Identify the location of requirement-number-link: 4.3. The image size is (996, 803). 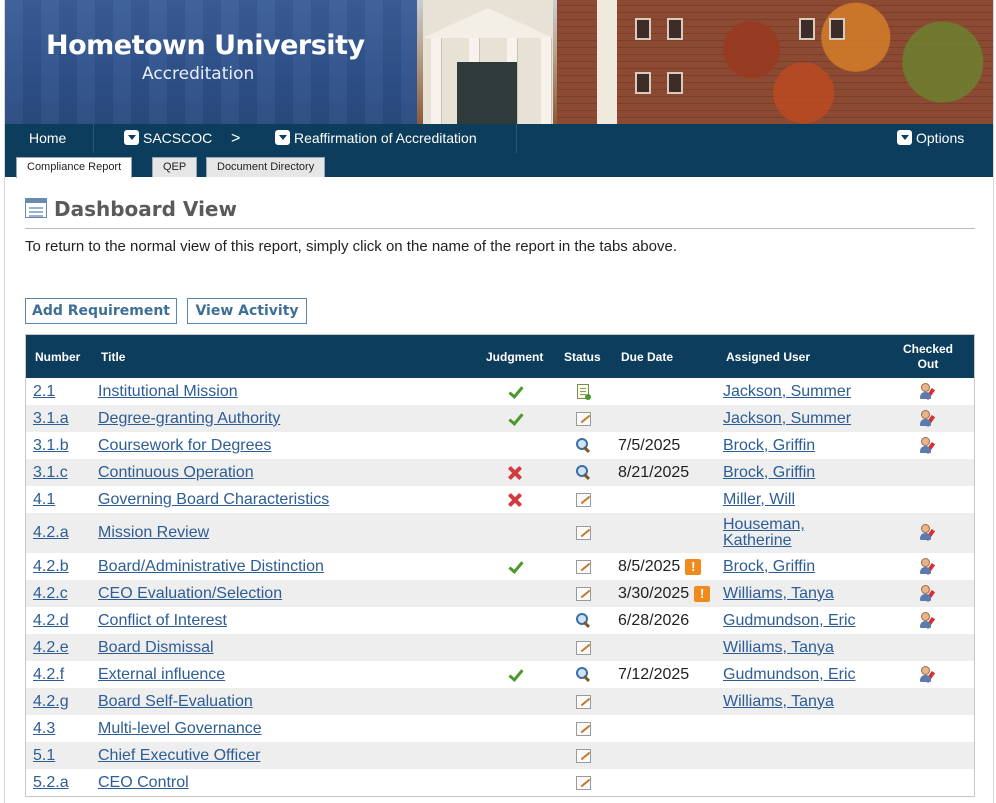
(44, 729).